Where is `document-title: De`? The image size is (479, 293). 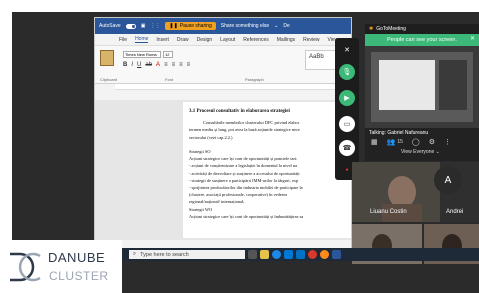 document-title: De is located at coordinates (286, 26).